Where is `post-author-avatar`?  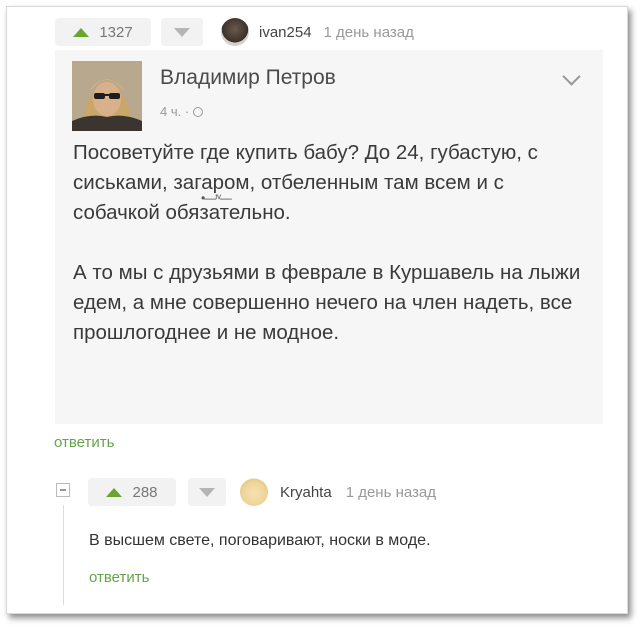 post-author-avatar is located at coordinates (107, 96).